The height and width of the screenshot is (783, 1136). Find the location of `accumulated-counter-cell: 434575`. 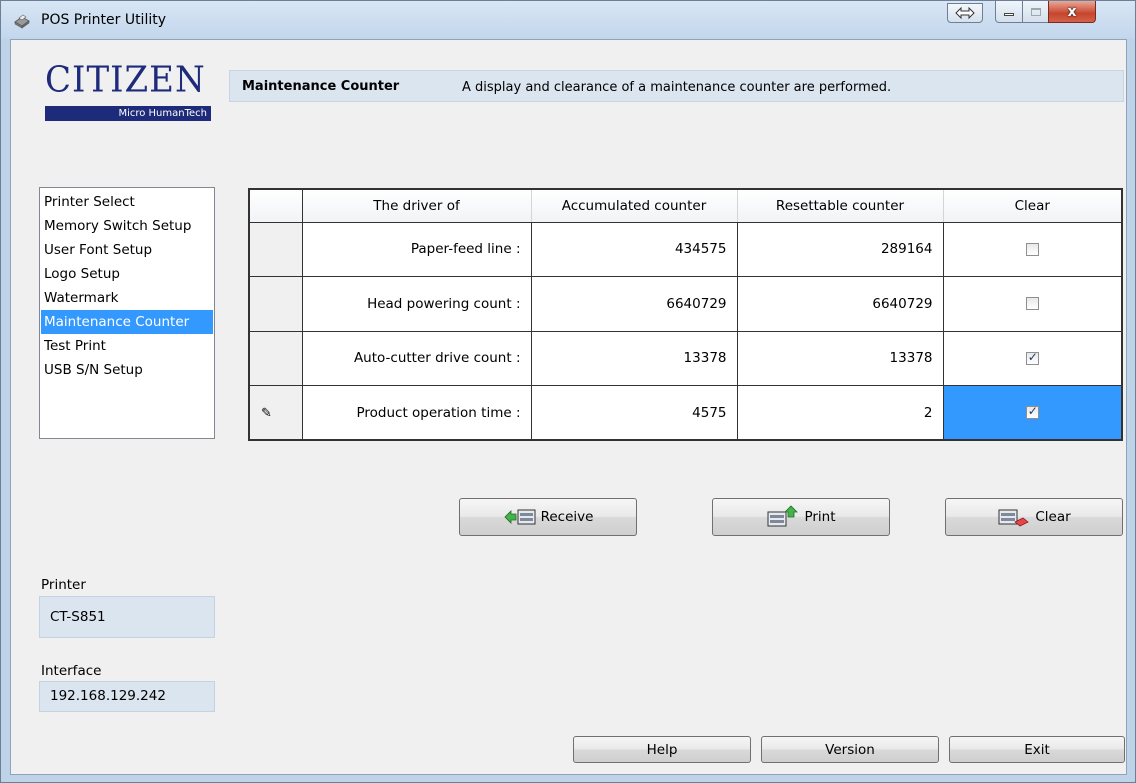

accumulated-counter-cell: 434575 is located at coordinates (634, 250).